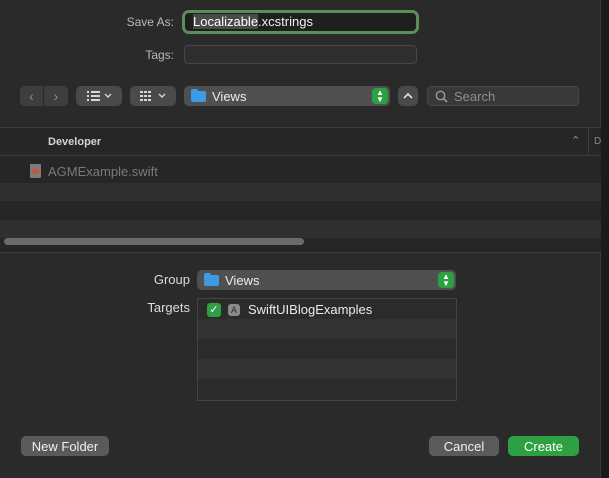  What do you see at coordinates (150, 22) in the screenshot?
I see `save-as-label: Save As:` at bounding box center [150, 22].